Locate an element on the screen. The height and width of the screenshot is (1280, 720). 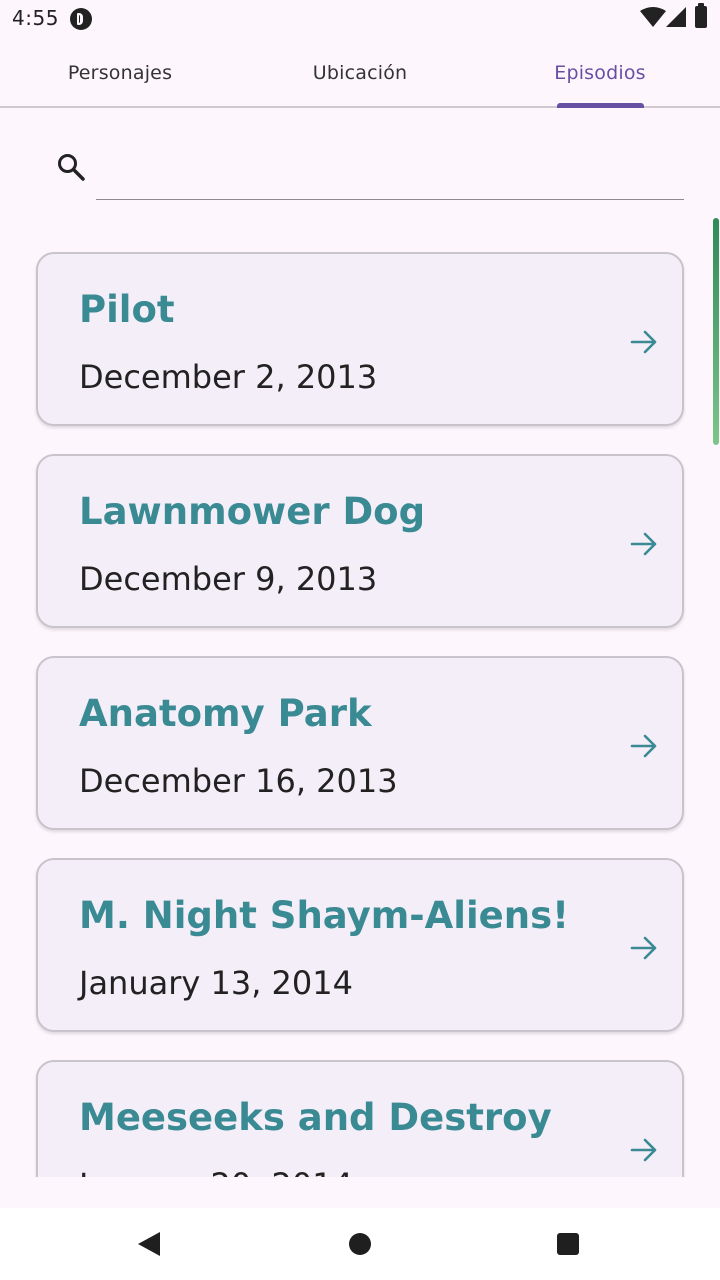
tab-bar: Personajes Ubicación Episodios is located at coordinates (360, 74).